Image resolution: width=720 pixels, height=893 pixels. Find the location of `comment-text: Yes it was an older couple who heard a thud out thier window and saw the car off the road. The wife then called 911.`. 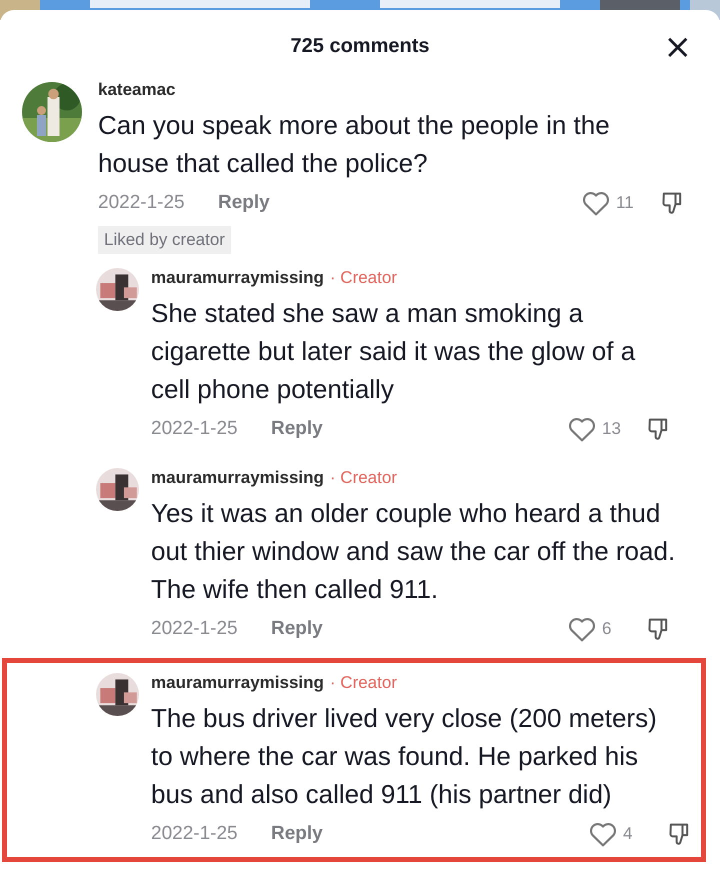

comment-text: Yes it was an older couple who heard a thud out thier window and saw the car off the road. The wife then called 911. is located at coordinates (413, 551).